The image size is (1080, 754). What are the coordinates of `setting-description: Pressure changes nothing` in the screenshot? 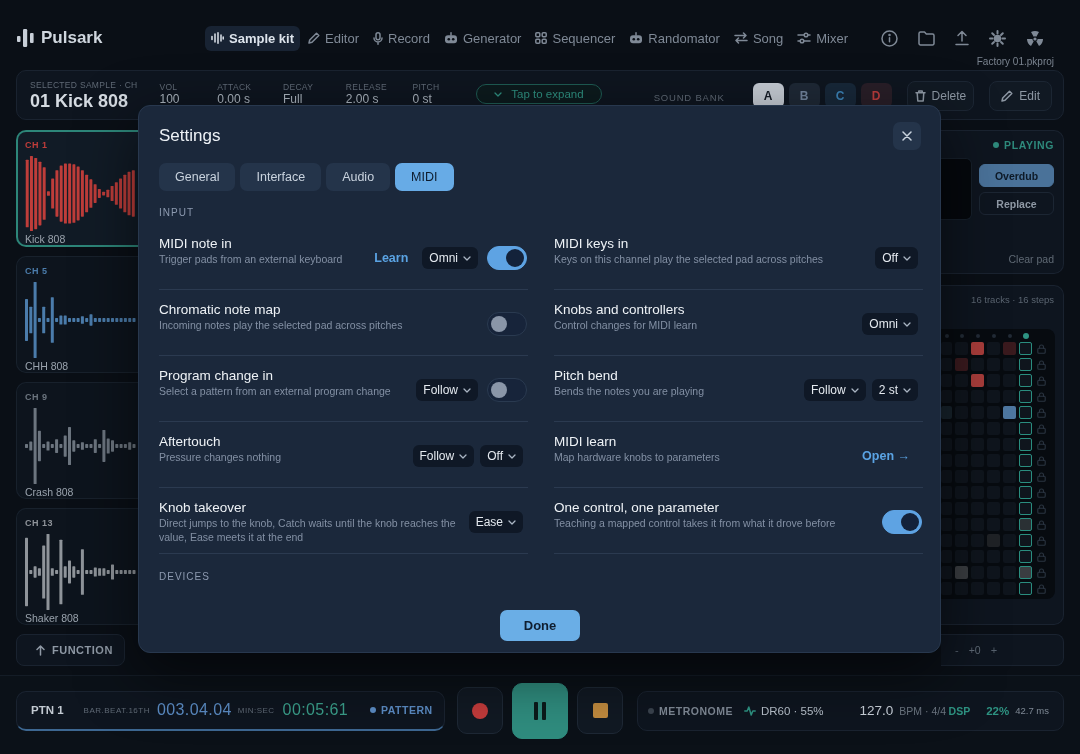 It's located at (220, 458).